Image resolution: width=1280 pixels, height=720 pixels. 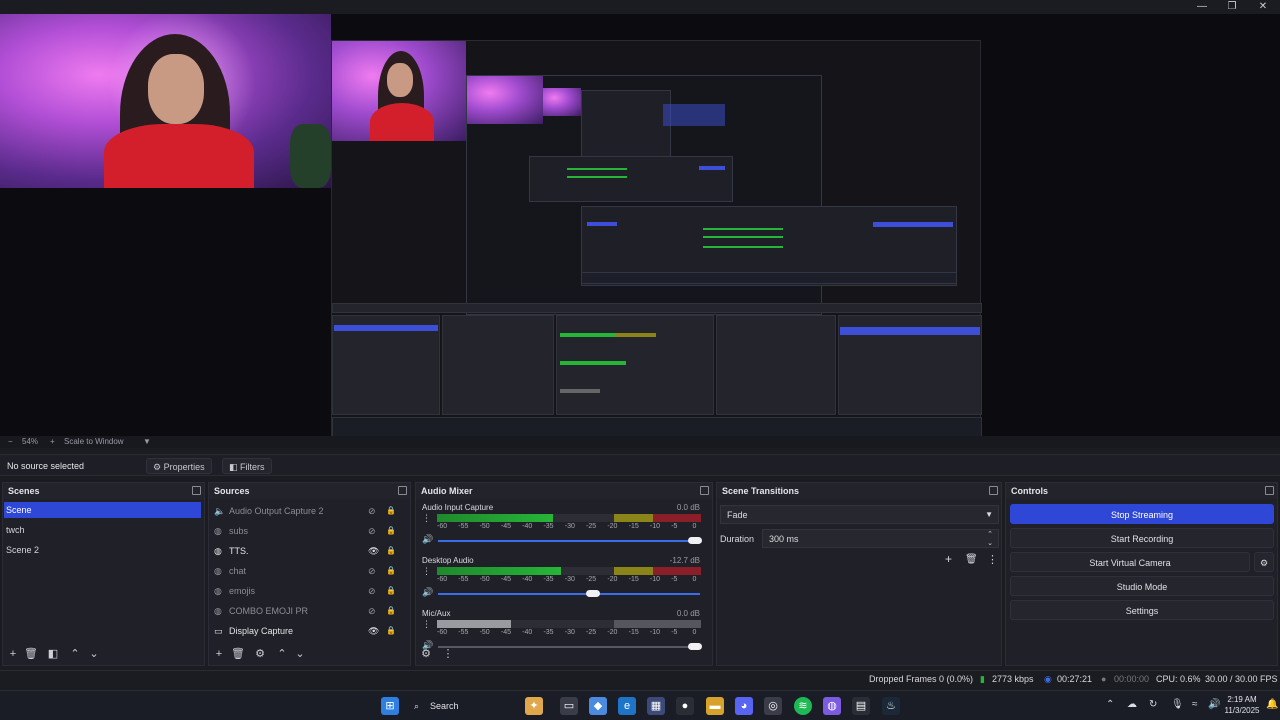 What do you see at coordinates (1242, 705) in the screenshot?
I see `taskbar-clock: 2:19 AM 11/3/2025` at bounding box center [1242, 705].